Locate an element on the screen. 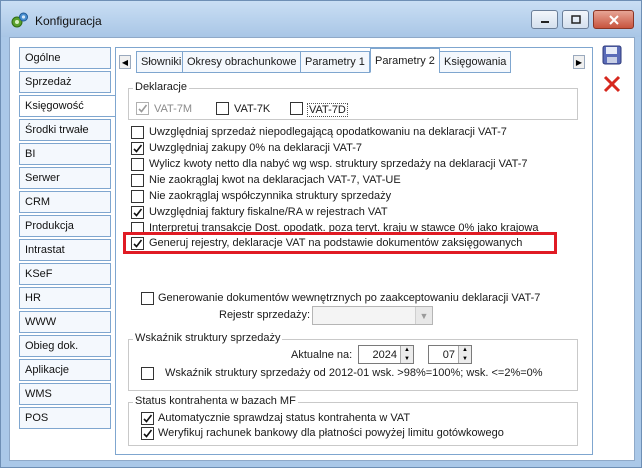  nav-item-label: Intrastat is located at coordinates (45, 250).